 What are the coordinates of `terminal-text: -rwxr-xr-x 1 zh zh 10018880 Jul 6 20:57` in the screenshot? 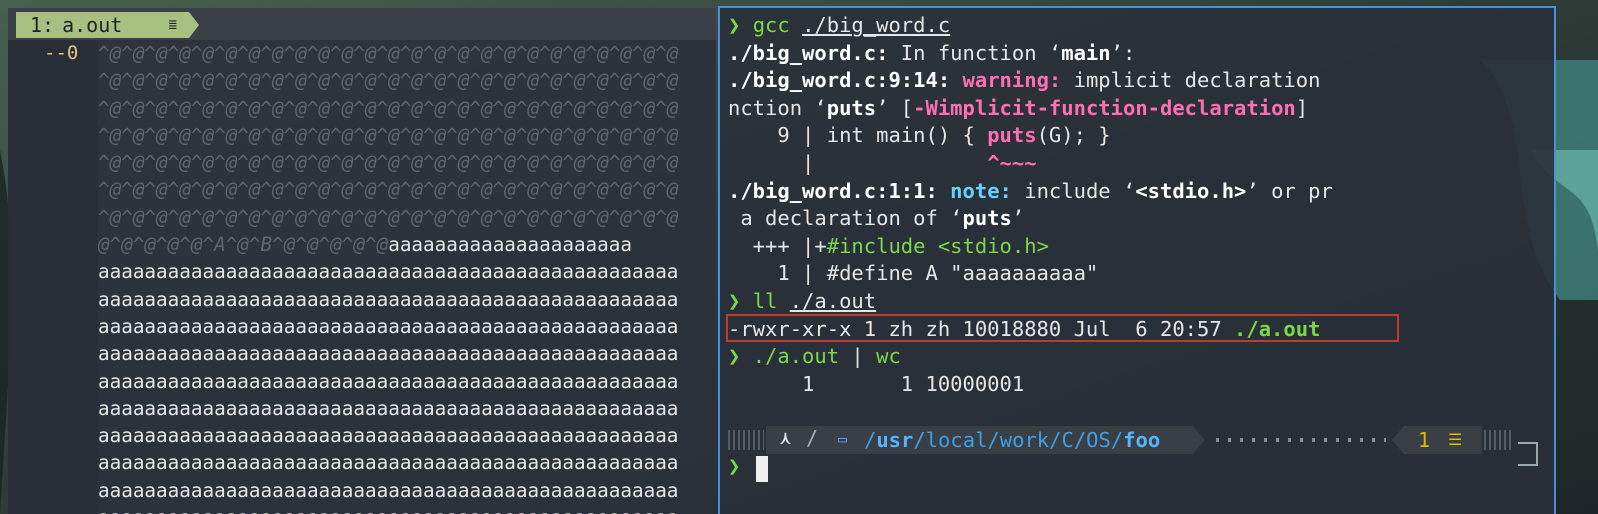 It's located at (981, 328).